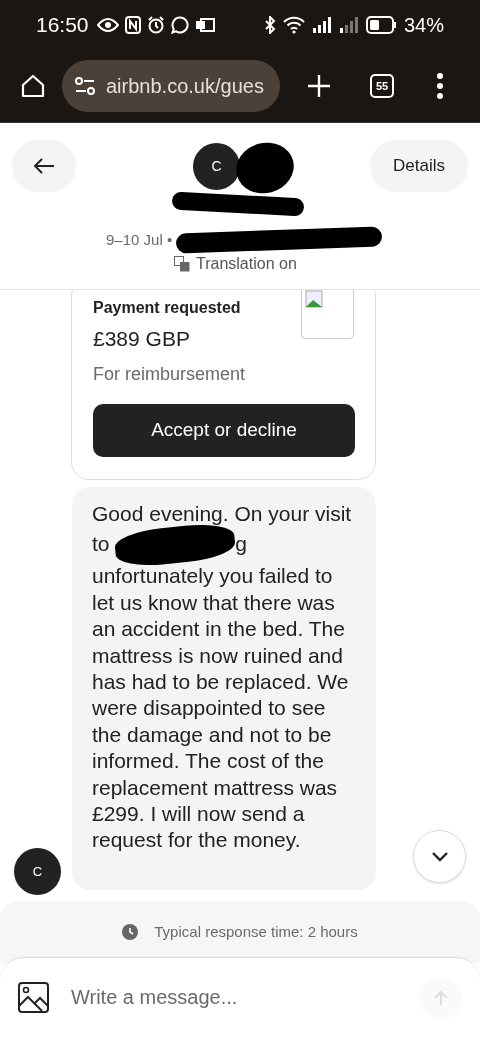 This screenshot has height=1061, width=480. Describe the element at coordinates (37, 871) in the screenshot. I see `sender-avatar: C` at that location.